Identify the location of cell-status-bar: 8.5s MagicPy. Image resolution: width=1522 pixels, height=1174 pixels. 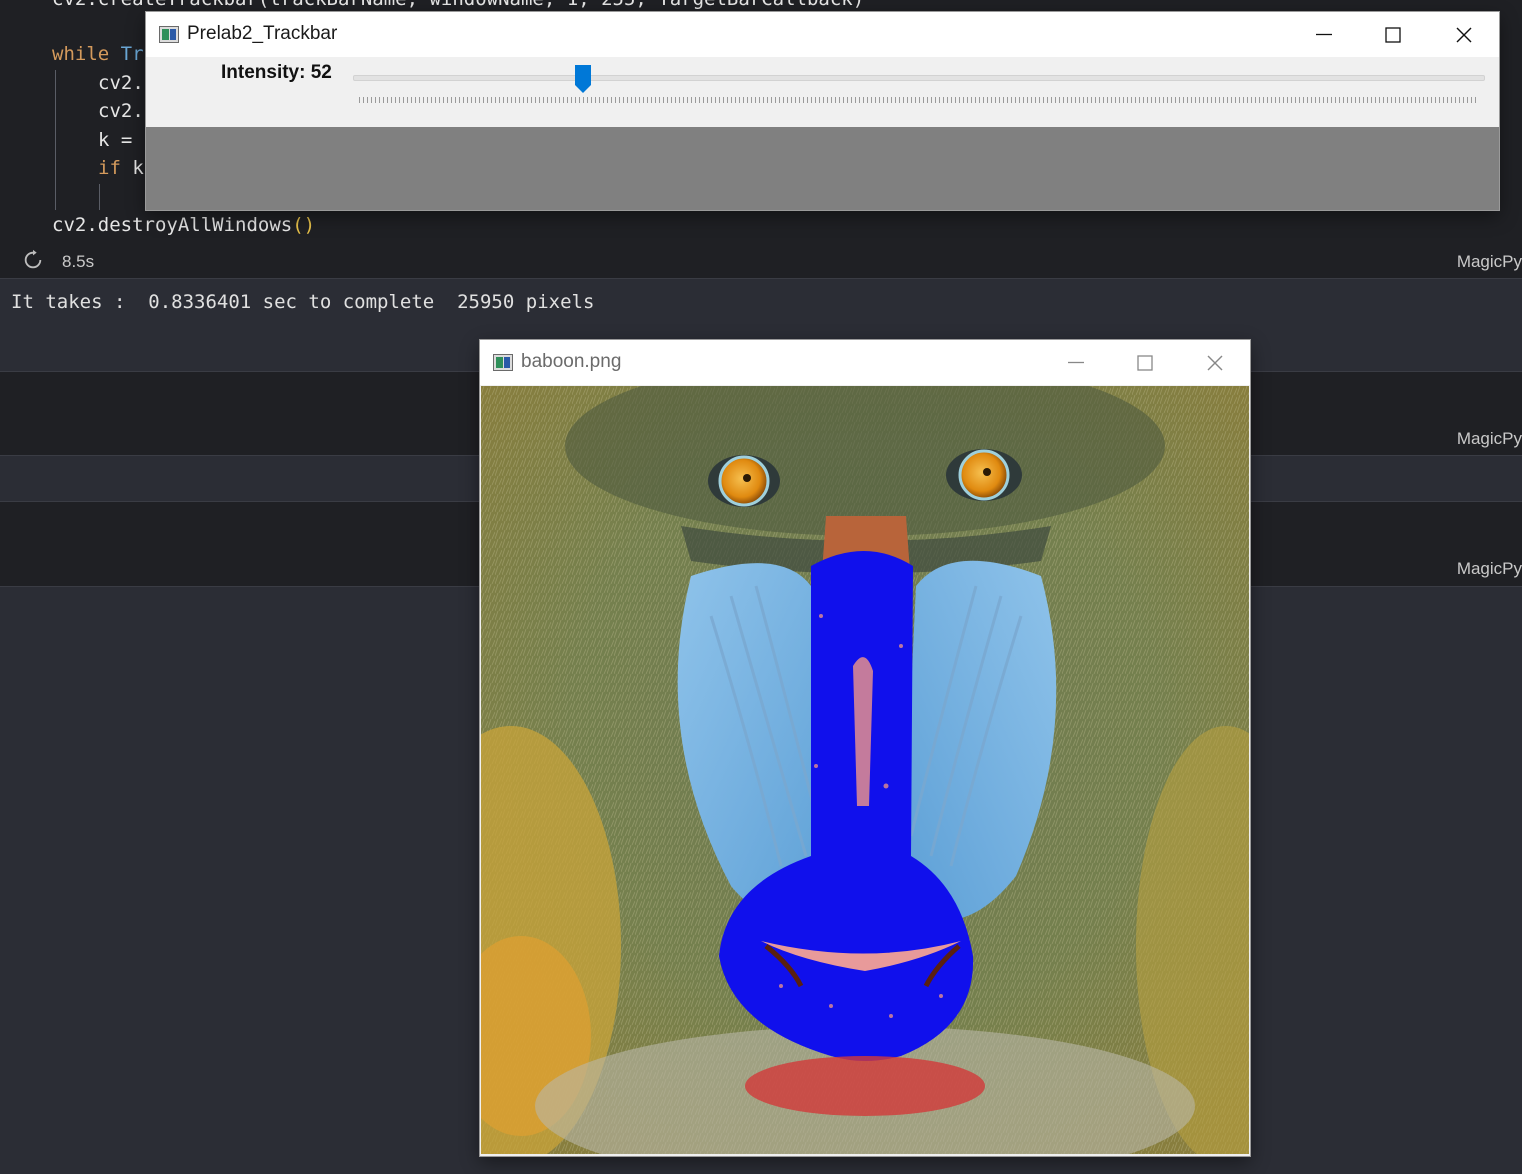
(761, 262).